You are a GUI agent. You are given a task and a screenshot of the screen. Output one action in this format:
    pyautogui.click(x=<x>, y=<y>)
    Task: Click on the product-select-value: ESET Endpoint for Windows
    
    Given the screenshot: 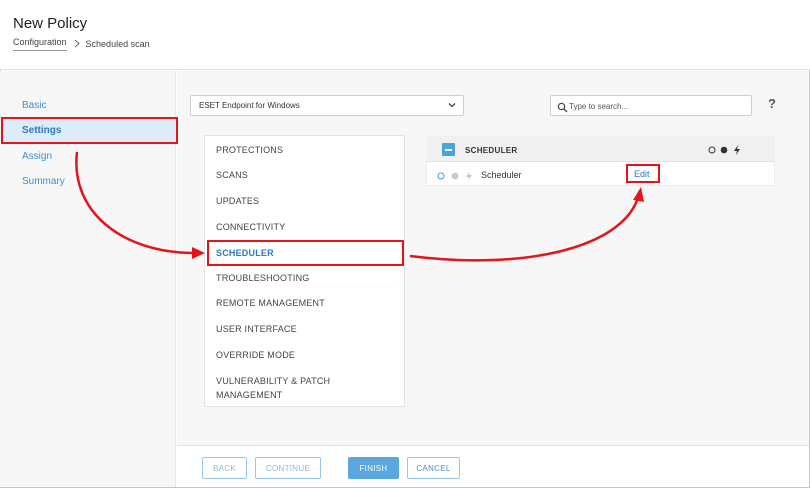 What is the action you would take?
    pyautogui.click(x=249, y=105)
    